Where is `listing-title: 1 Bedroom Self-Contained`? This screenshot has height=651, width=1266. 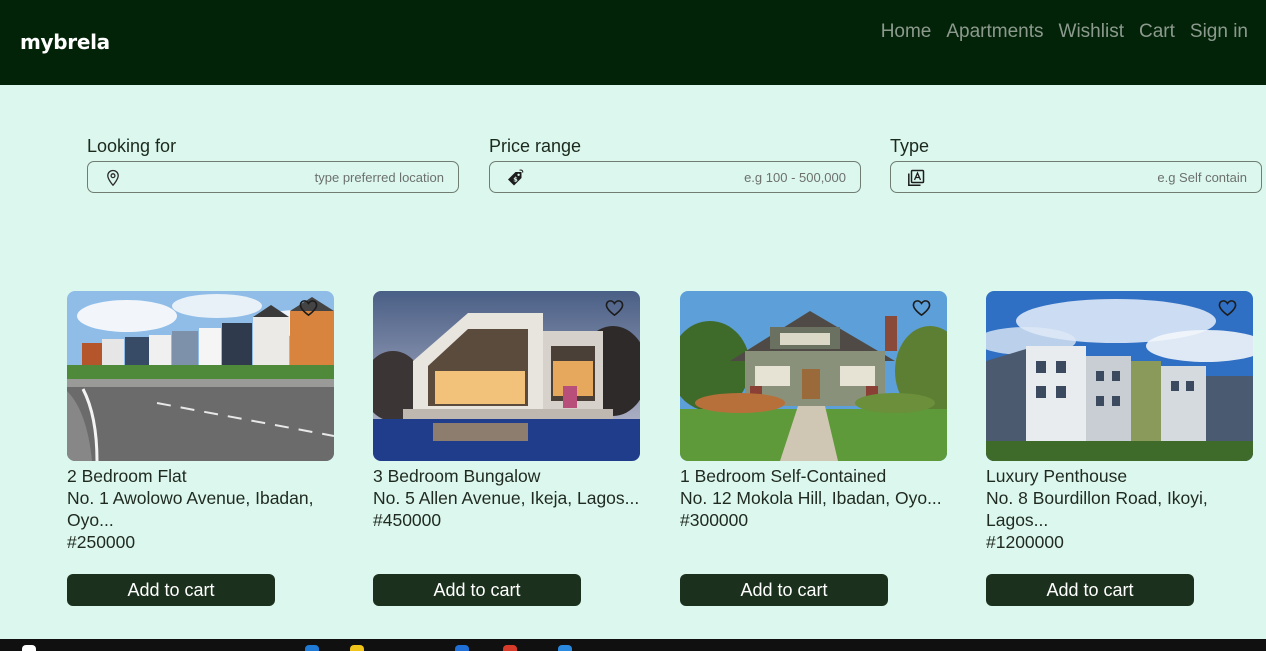
listing-title: 1 Bedroom Self-Contained is located at coordinates (783, 476).